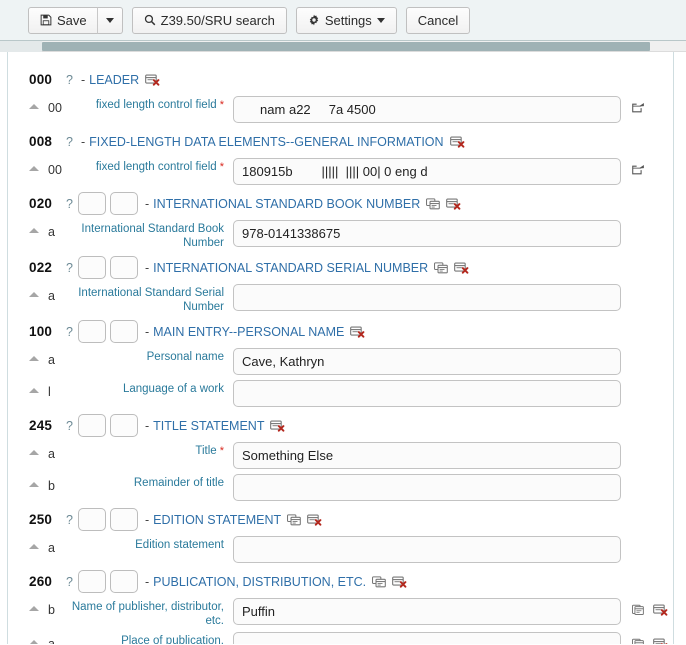  I want to click on subfield-code: a, so click(51, 548).